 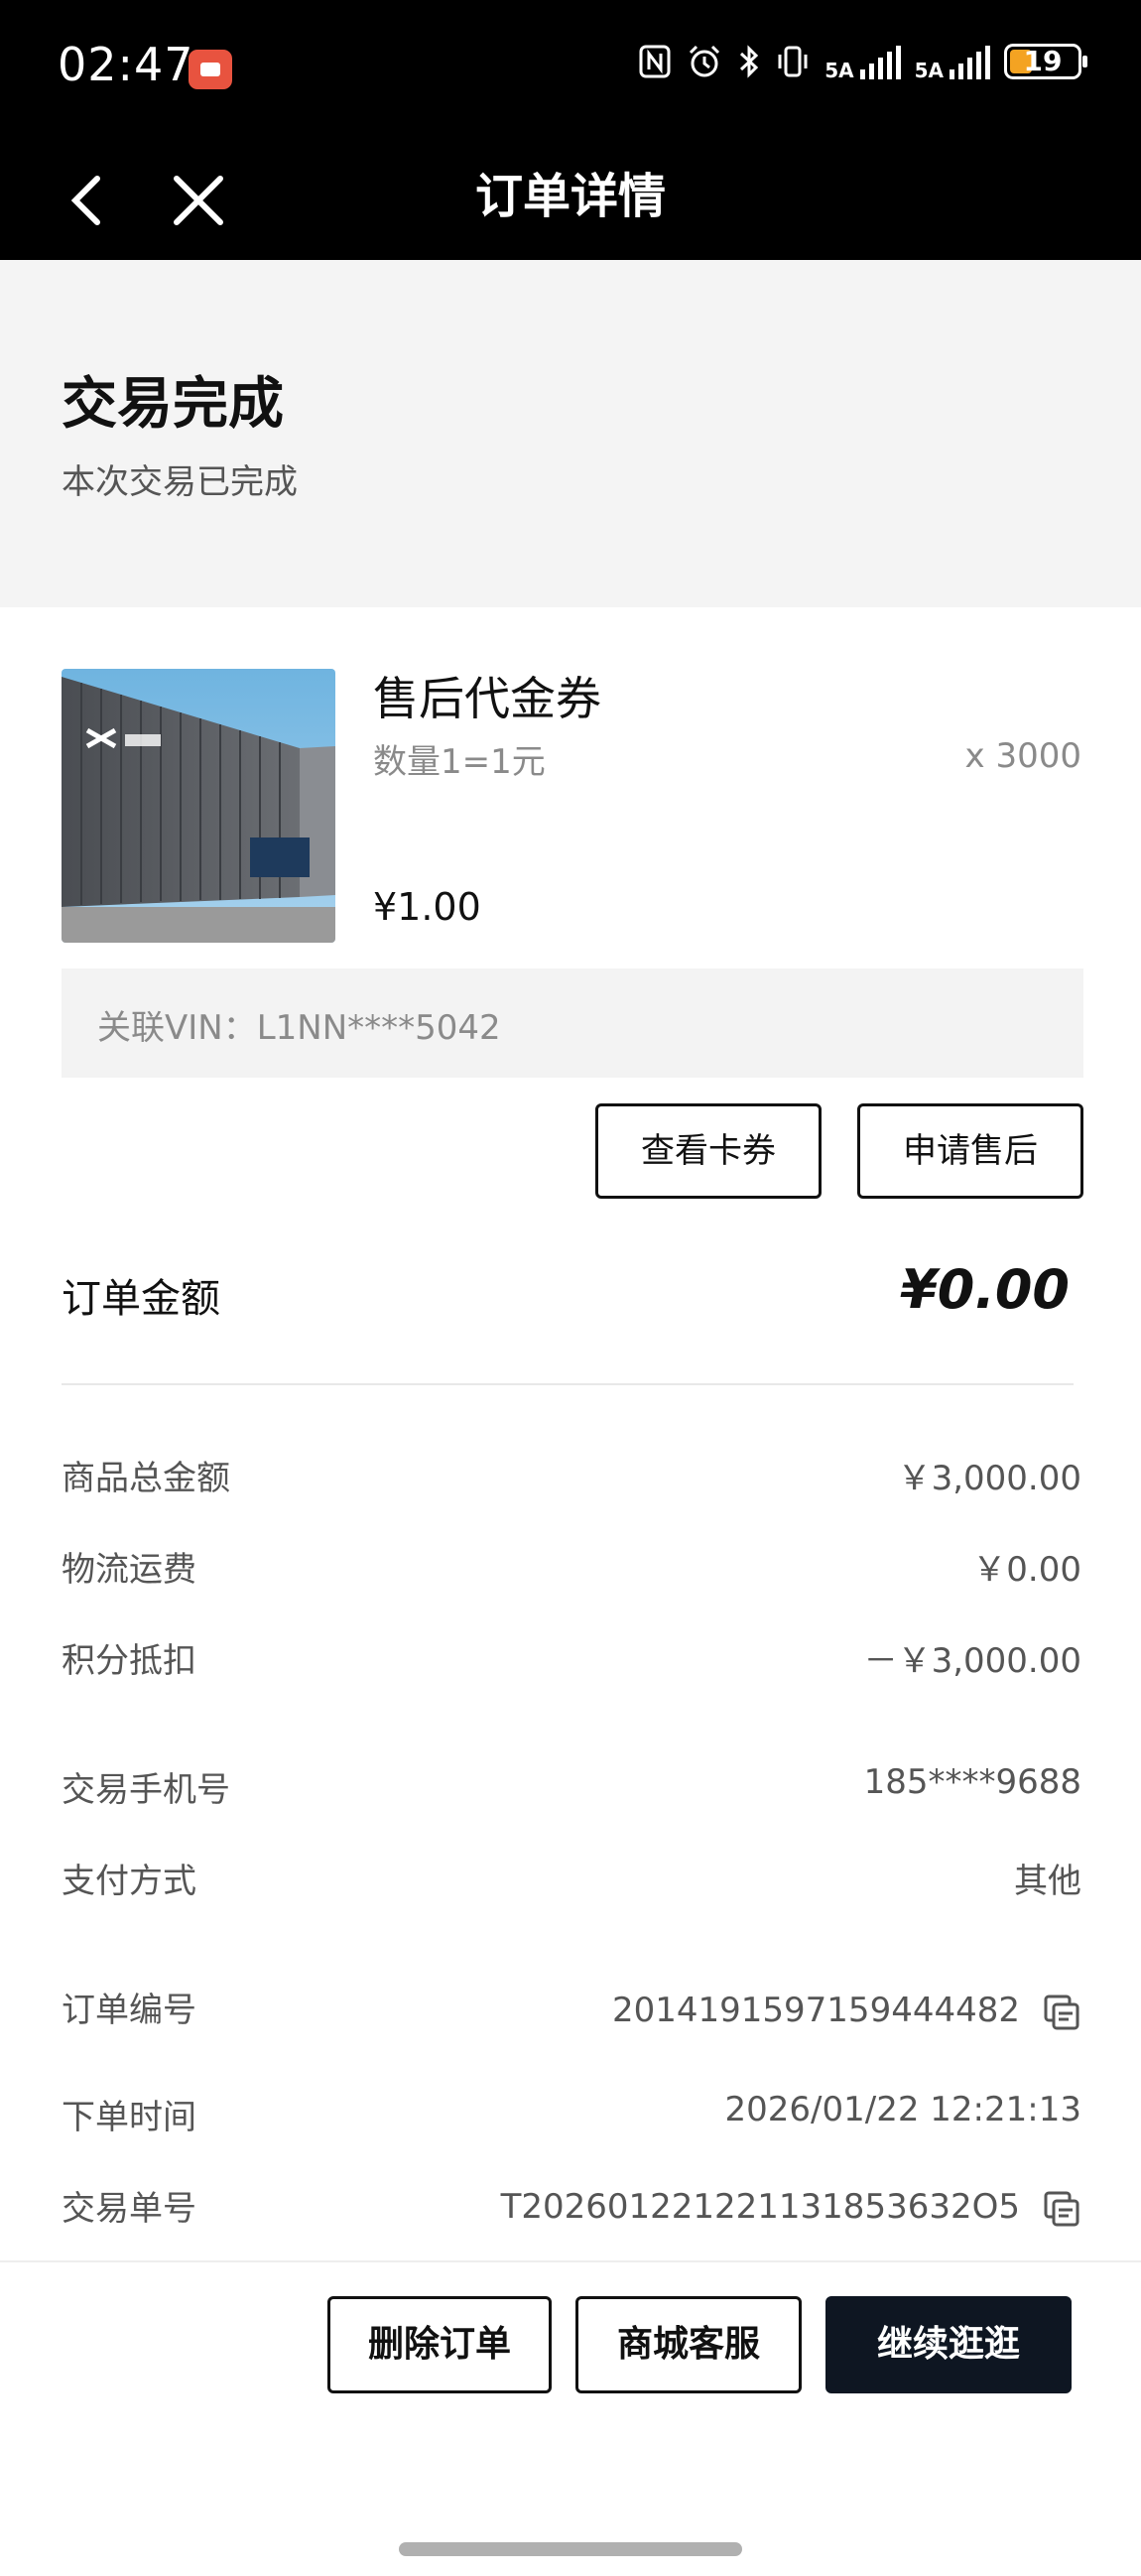 I want to click on order-time-label: 下单时间, so click(x=129, y=2117).